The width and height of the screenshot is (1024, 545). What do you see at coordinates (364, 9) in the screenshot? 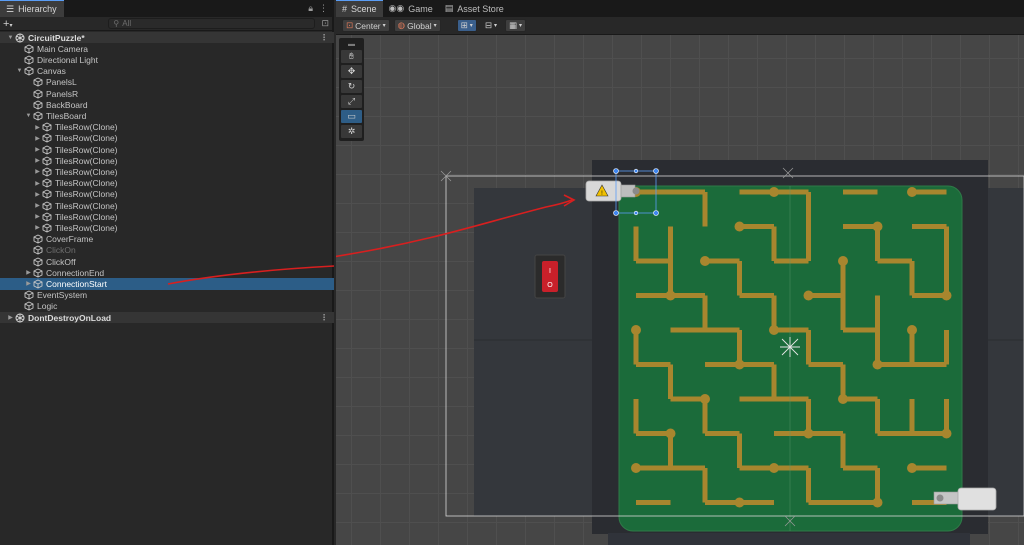
I see `tab-scene-label: Scene` at bounding box center [364, 9].